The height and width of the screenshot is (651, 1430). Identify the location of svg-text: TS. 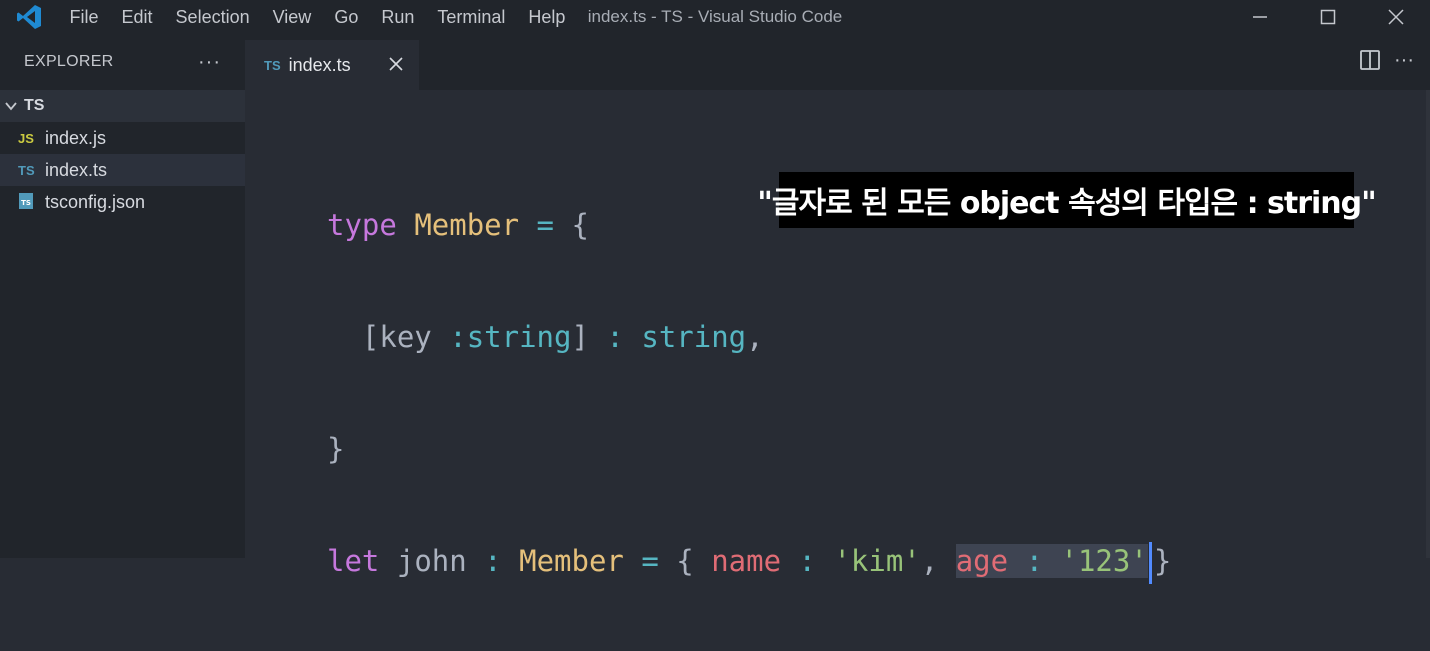
(26, 203).